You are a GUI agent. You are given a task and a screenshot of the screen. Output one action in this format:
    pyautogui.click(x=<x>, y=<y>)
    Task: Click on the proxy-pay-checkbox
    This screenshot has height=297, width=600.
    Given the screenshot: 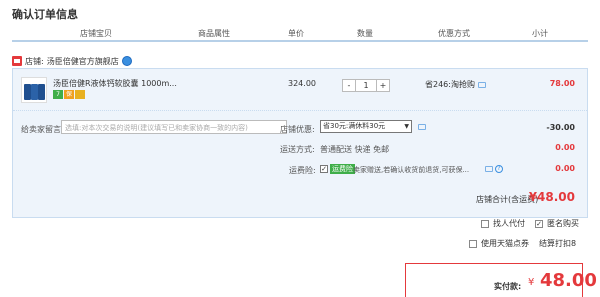 What is the action you would take?
    pyautogui.click(x=485, y=223)
    